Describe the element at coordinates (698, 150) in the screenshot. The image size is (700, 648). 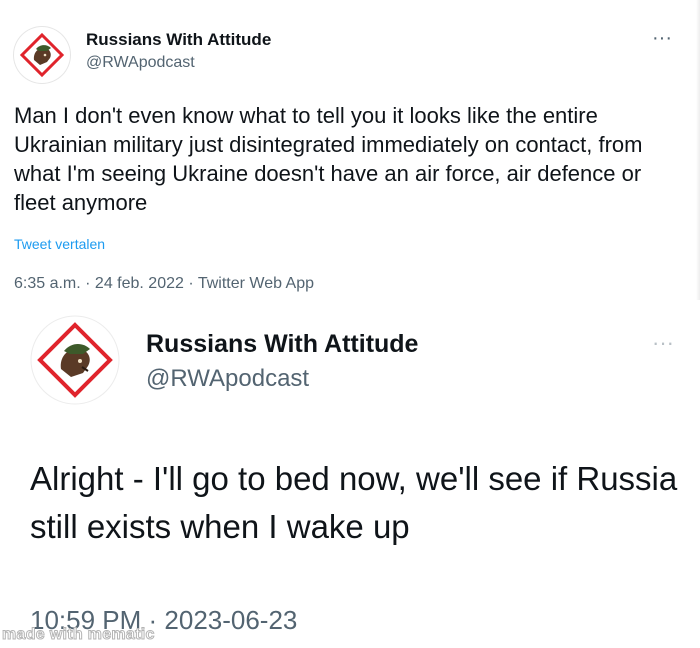
I see `divider` at that location.